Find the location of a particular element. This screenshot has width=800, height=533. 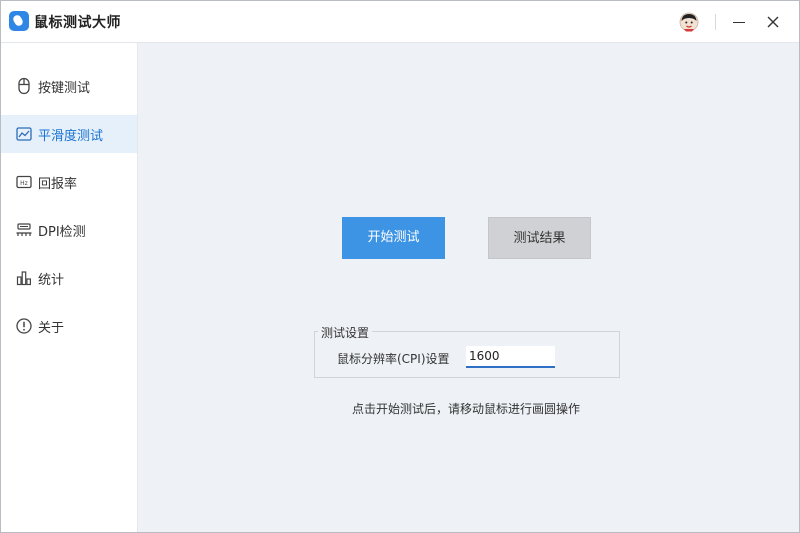

sidebar-item-label: 平滑度测试 is located at coordinates (71, 136).